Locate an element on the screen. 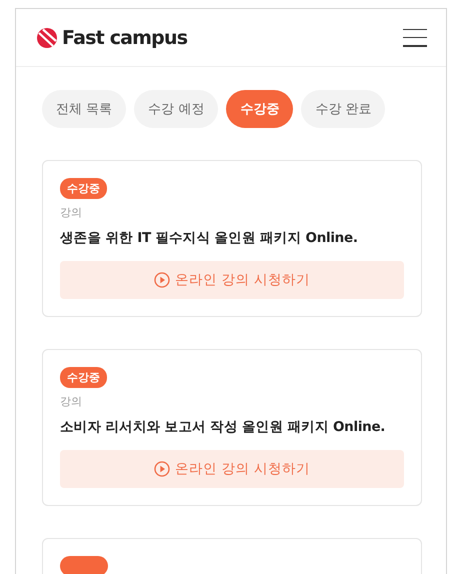  filter-tab: 전체 목록 is located at coordinates (84, 109).